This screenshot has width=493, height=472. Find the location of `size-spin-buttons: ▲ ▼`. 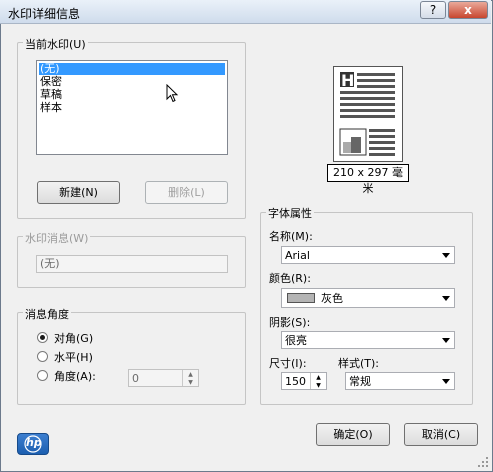

size-spin-buttons: ▲ ▼ is located at coordinates (318, 381).